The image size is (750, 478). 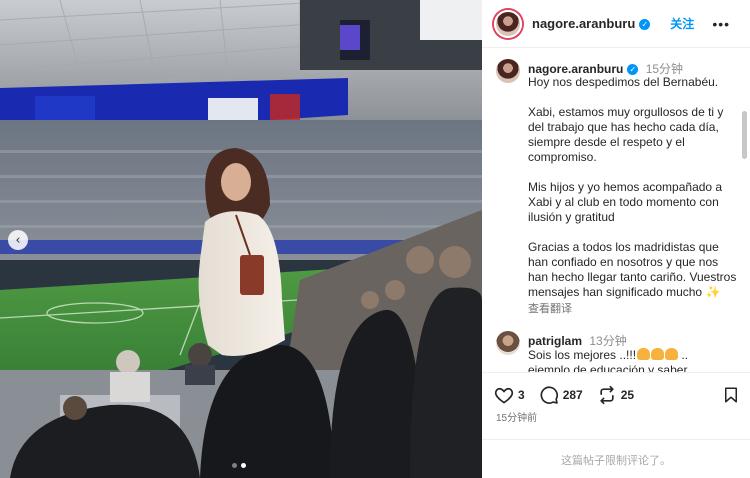 I want to click on carousel-prev-button: ‹, so click(x=18, y=240).